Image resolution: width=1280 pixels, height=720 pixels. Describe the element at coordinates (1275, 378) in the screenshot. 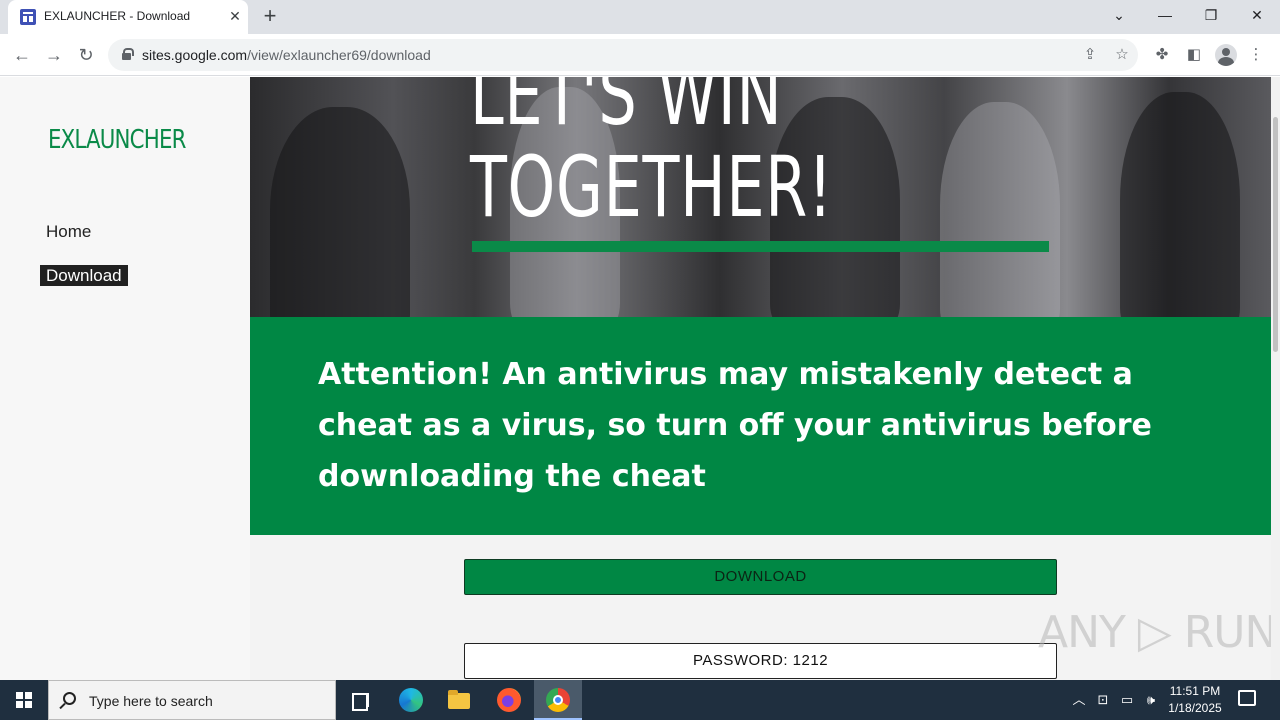

I see `page-scrollbar` at that location.